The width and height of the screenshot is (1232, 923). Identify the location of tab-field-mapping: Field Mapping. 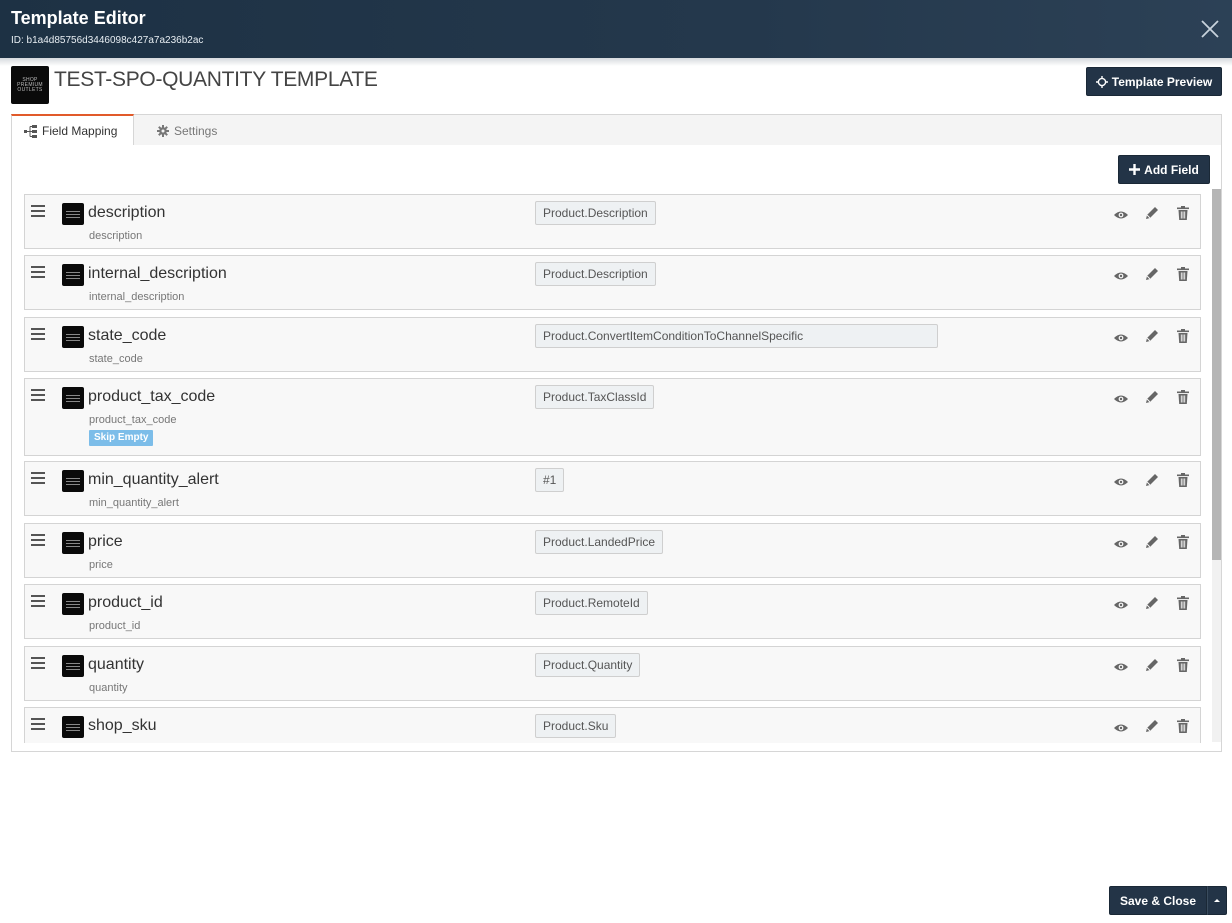
(72, 130).